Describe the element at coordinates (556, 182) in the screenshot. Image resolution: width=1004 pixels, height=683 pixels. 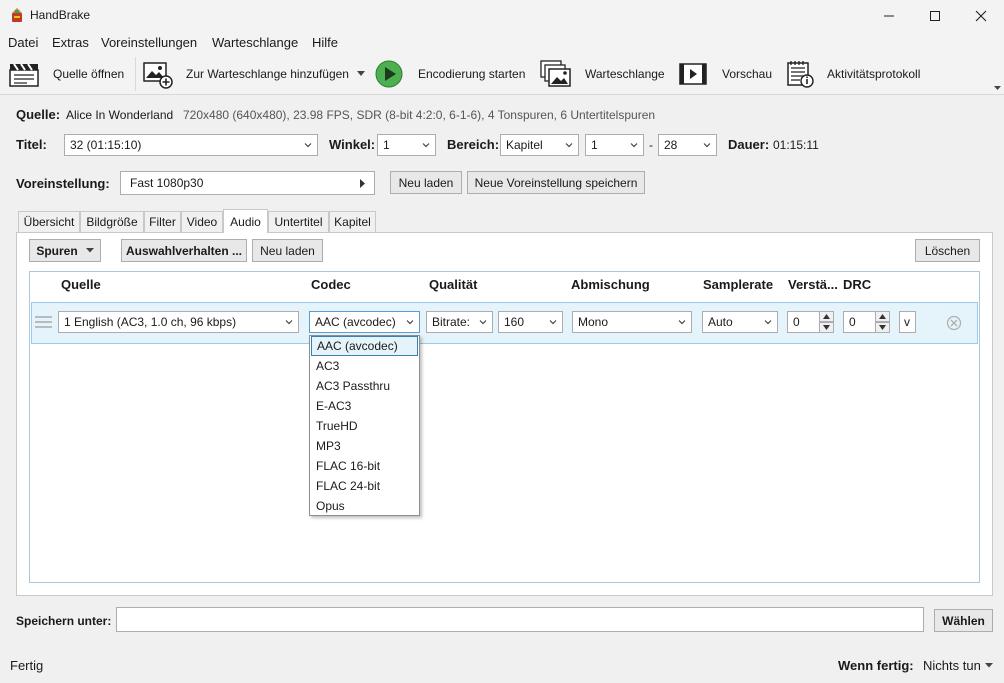
I see `save-new-preset-button: Neue Voreinstellung speichern` at that location.